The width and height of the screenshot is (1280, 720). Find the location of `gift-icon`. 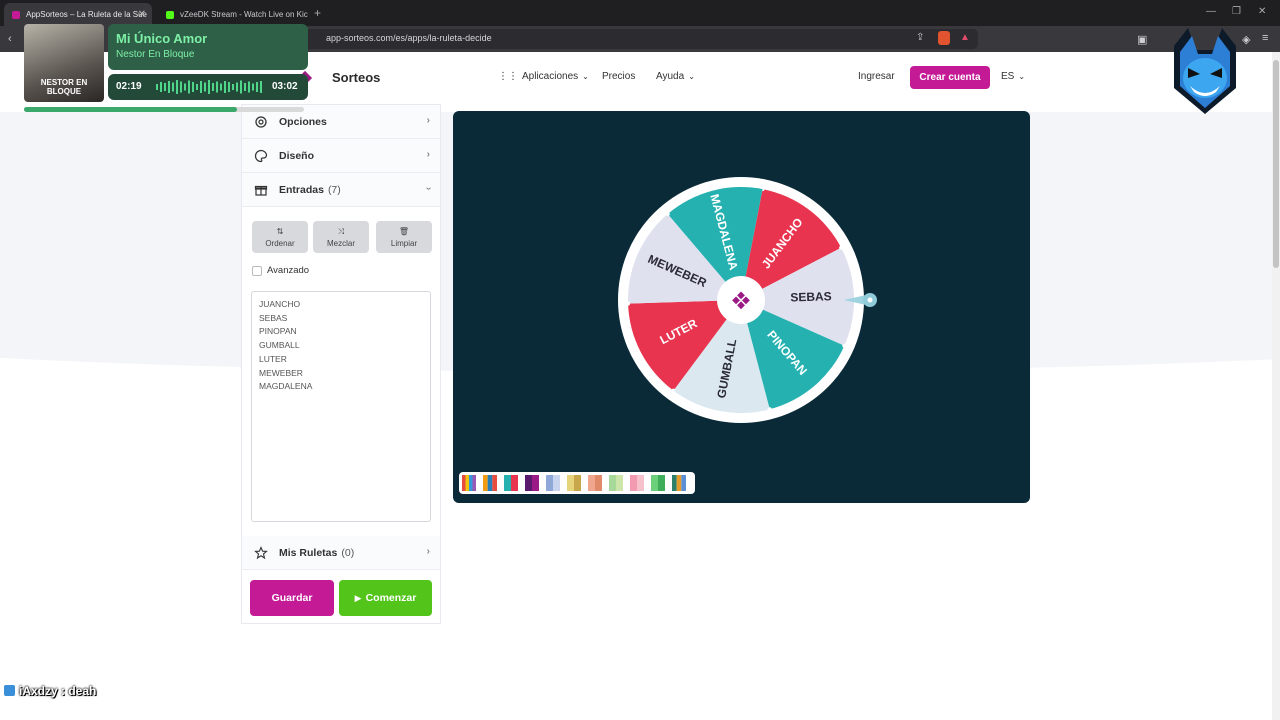

gift-icon is located at coordinates (261, 190).